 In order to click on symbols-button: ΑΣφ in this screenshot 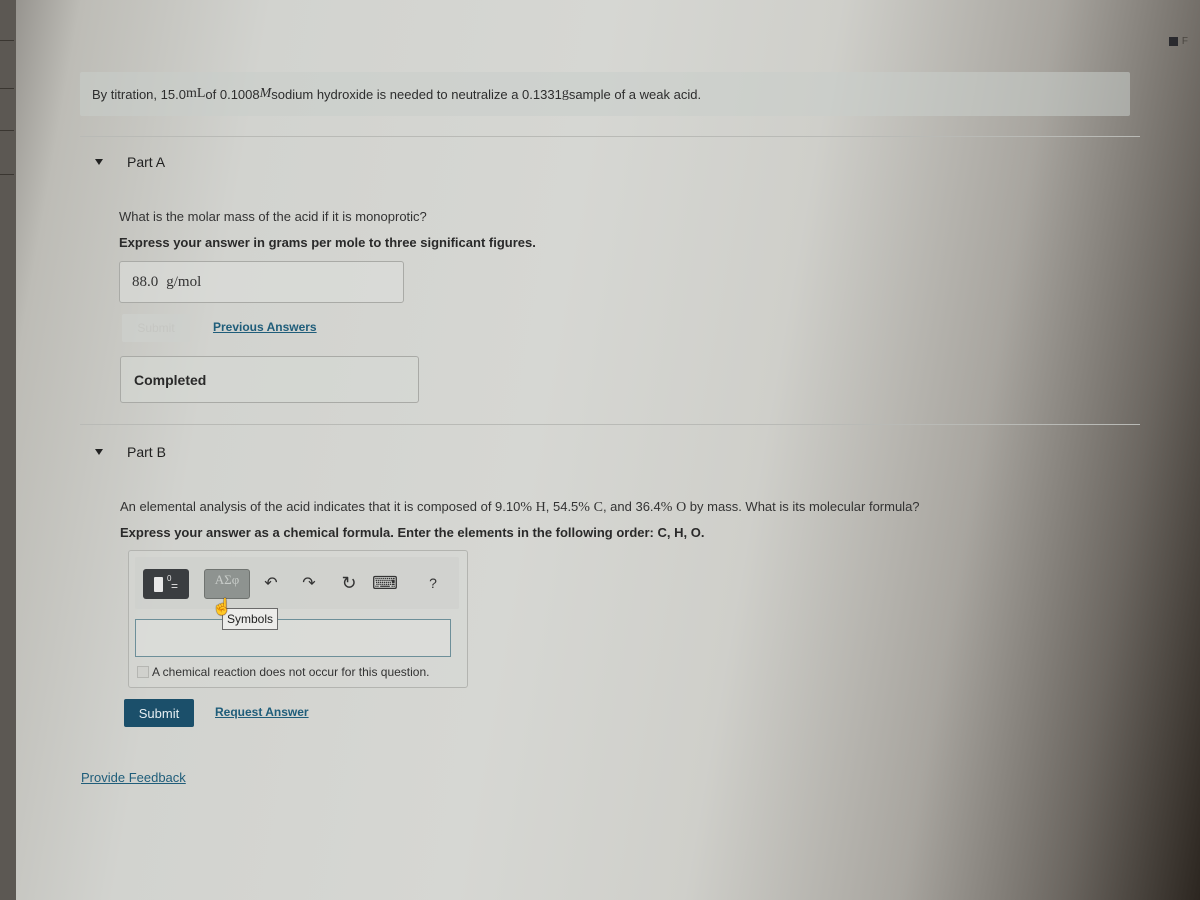, I will do `click(227, 584)`.